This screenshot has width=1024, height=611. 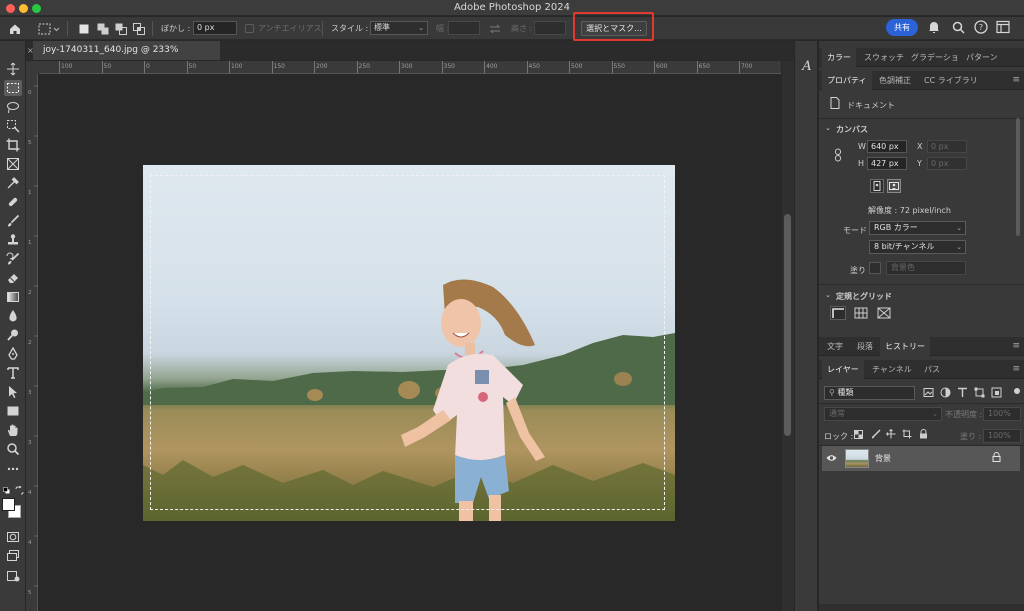 I want to click on bit-depth-select: 8 bit/チャンネル ⌄, so click(x=917, y=247).